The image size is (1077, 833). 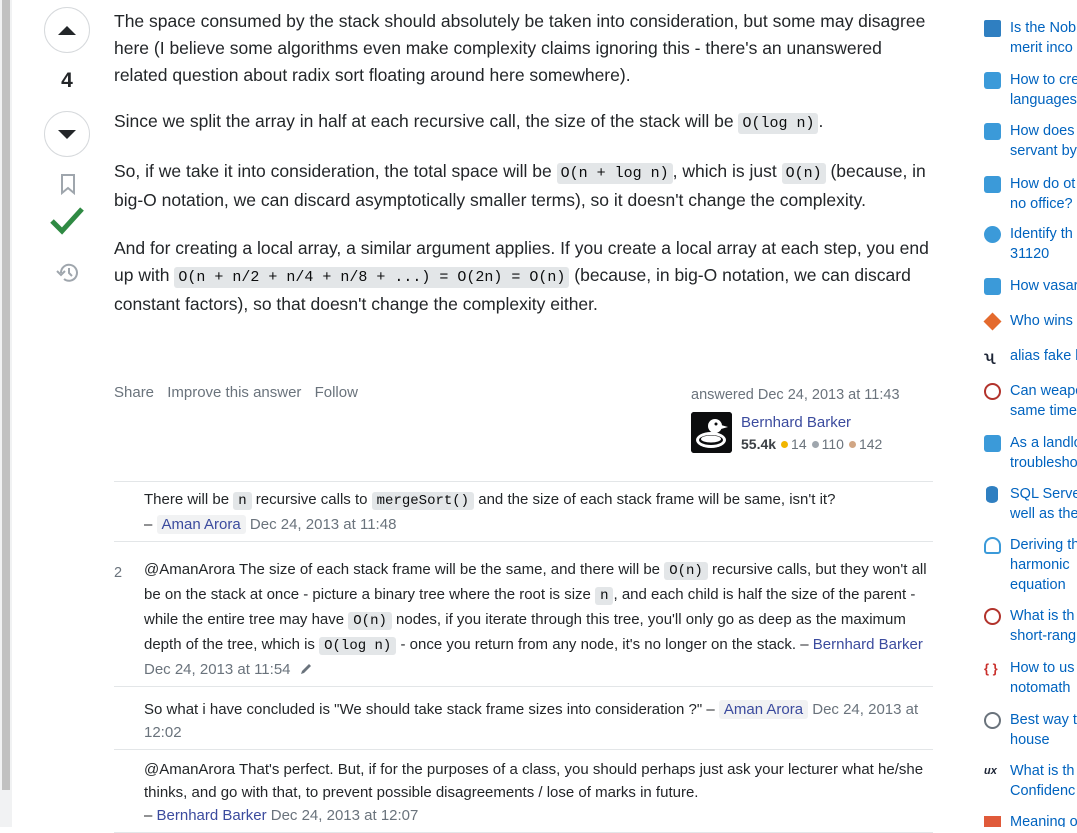 I want to click on scrollbar-thumb, so click(x=6, y=395).